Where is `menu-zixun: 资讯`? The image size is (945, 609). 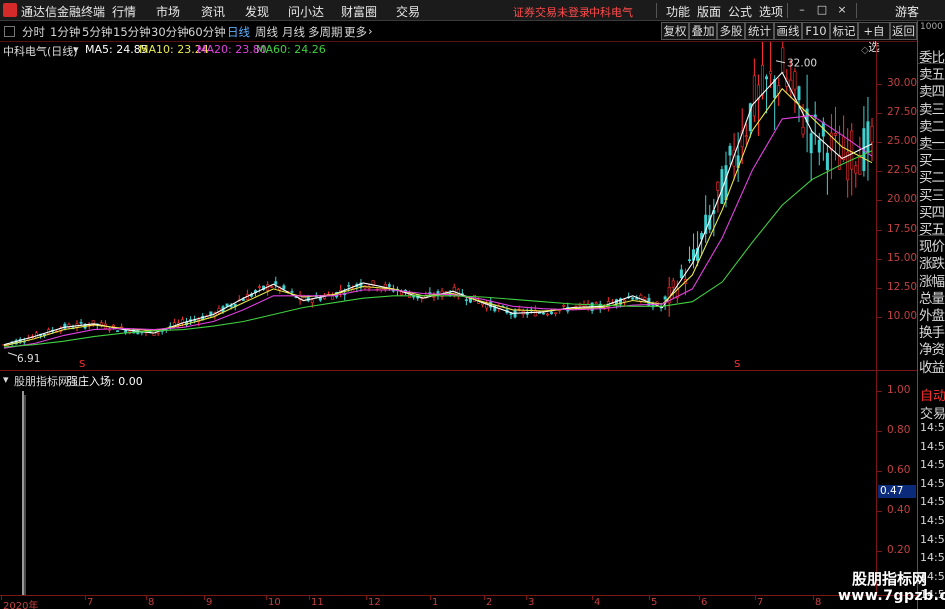
menu-zixun: 资讯 is located at coordinates (213, 11).